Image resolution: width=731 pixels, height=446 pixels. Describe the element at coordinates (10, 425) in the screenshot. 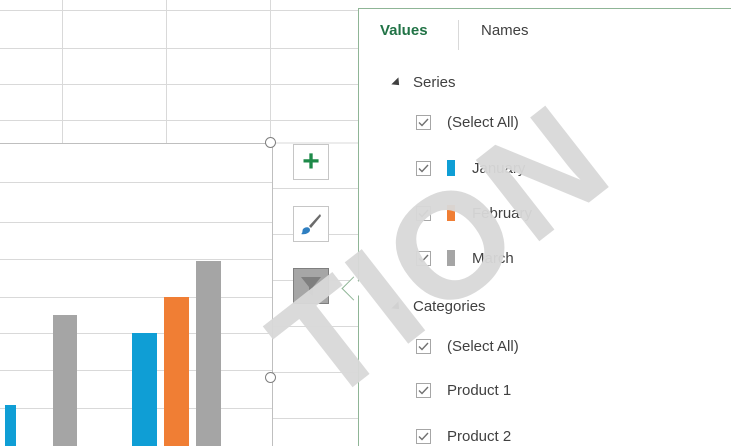

I see `bar-product1-january` at that location.